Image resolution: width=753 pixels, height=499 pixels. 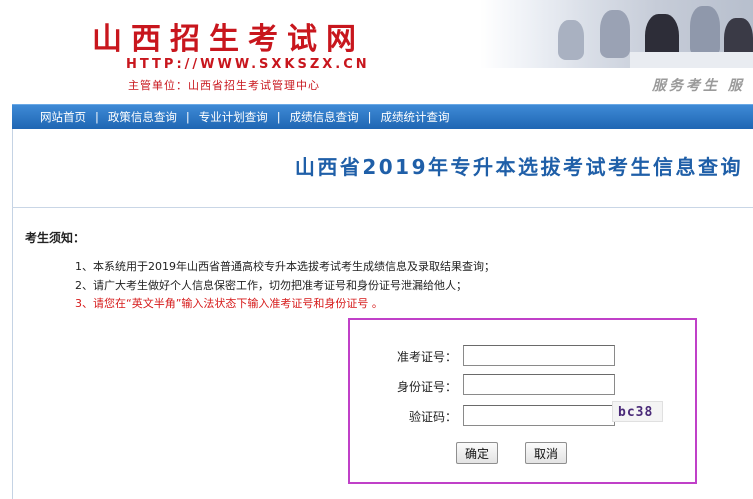 What do you see at coordinates (546, 453) in the screenshot?
I see `cancel-button: 取消` at bounding box center [546, 453].